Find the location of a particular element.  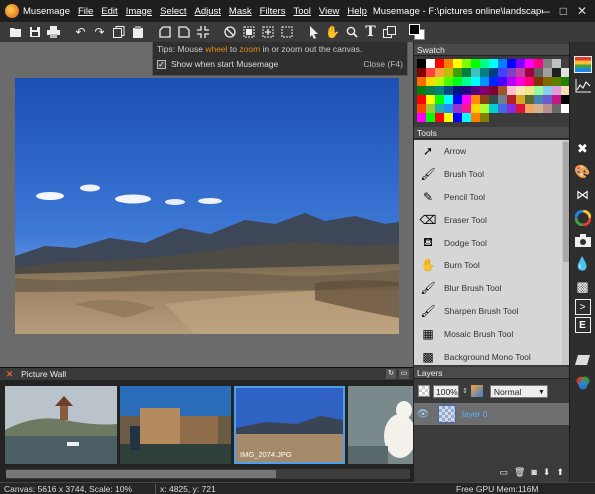

menu-mask: Mask is located at coordinates (240, 11).